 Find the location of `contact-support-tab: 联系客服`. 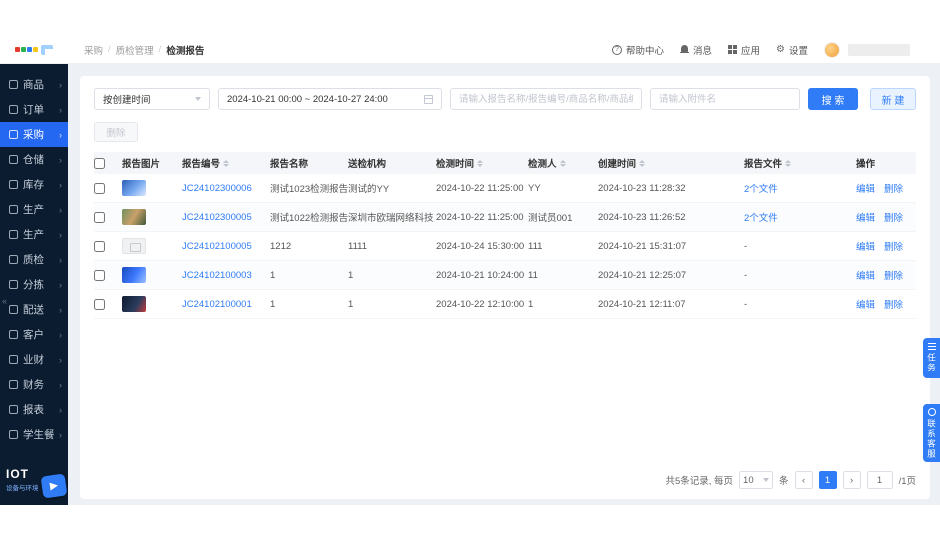

contact-support-tab: 联系客服 is located at coordinates (931, 433).